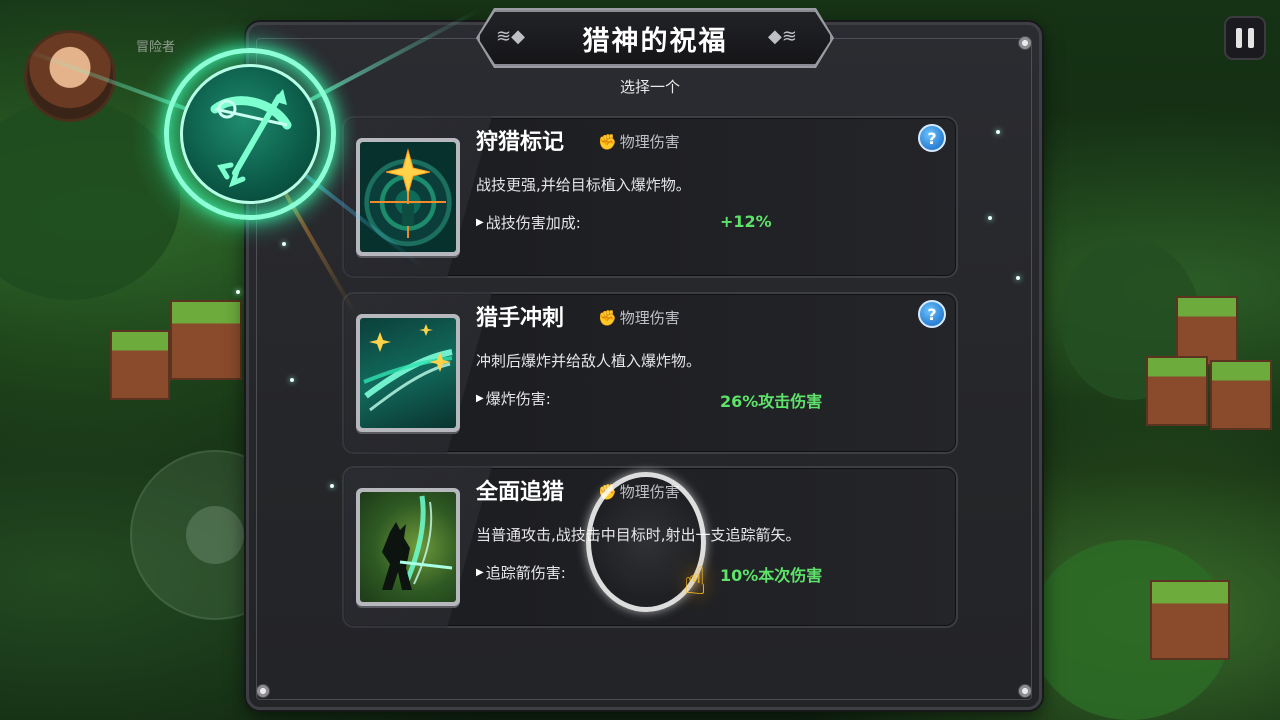 Image resolution: width=1280 pixels, height=720 pixels. Describe the element at coordinates (583, 185) in the screenshot. I see `card-description: 战技更强,并给目标植入爆炸物。` at that location.